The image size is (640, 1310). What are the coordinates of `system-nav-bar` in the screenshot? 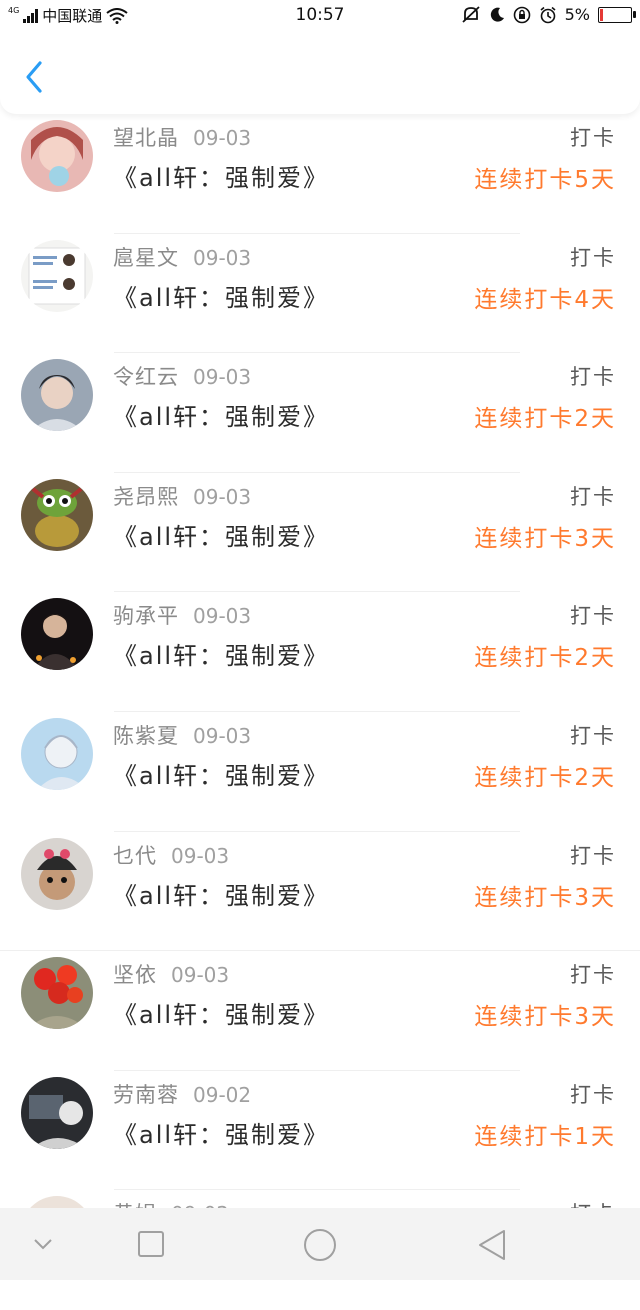 It's located at (320, 1244).